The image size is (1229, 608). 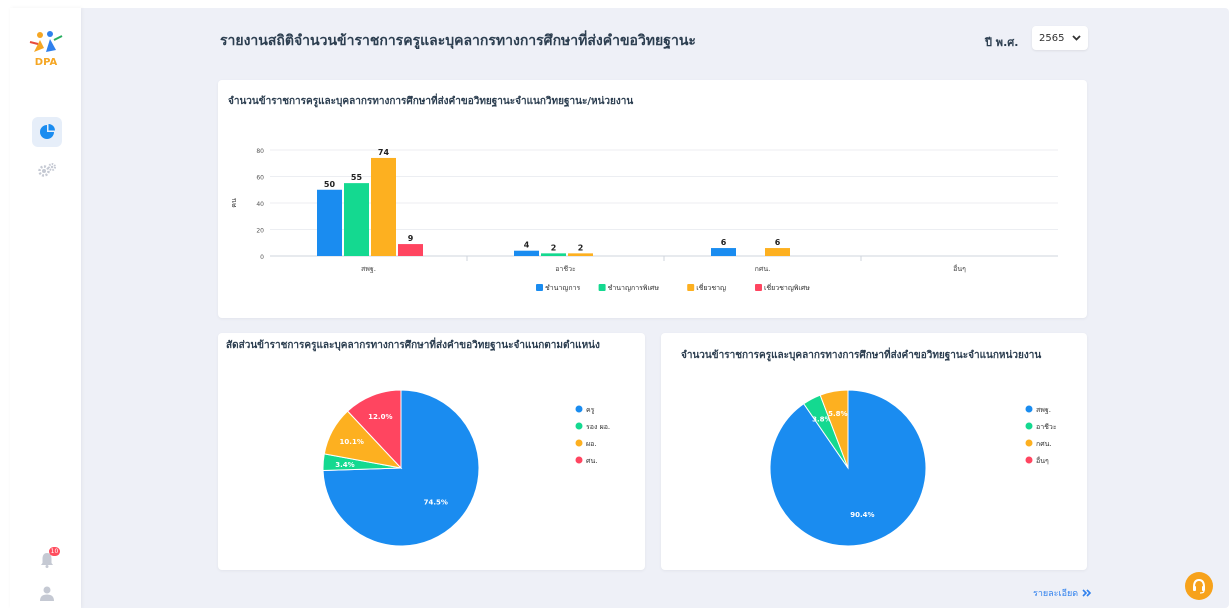 What do you see at coordinates (837, 414) in the screenshot?
I see `slice-label: 5.8%` at bounding box center [837, 414].